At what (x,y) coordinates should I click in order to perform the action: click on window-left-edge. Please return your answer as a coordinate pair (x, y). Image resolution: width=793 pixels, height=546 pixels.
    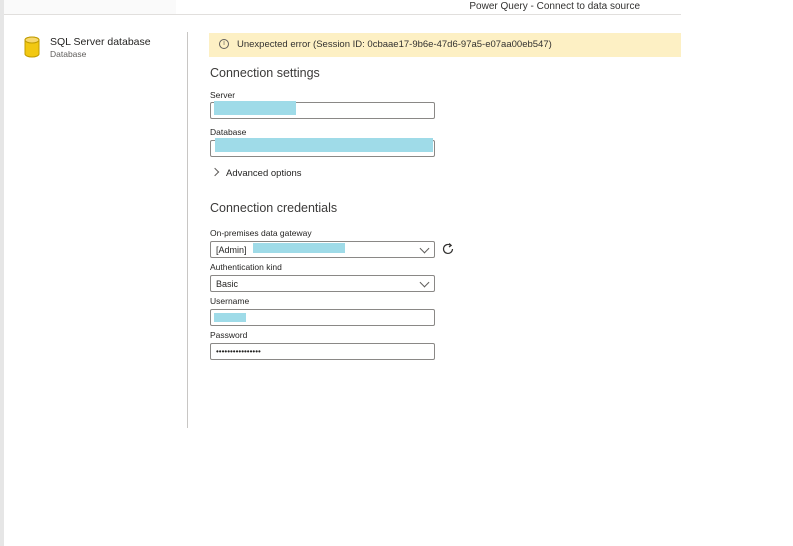
    Looking at the image, I should click on (2, 273).